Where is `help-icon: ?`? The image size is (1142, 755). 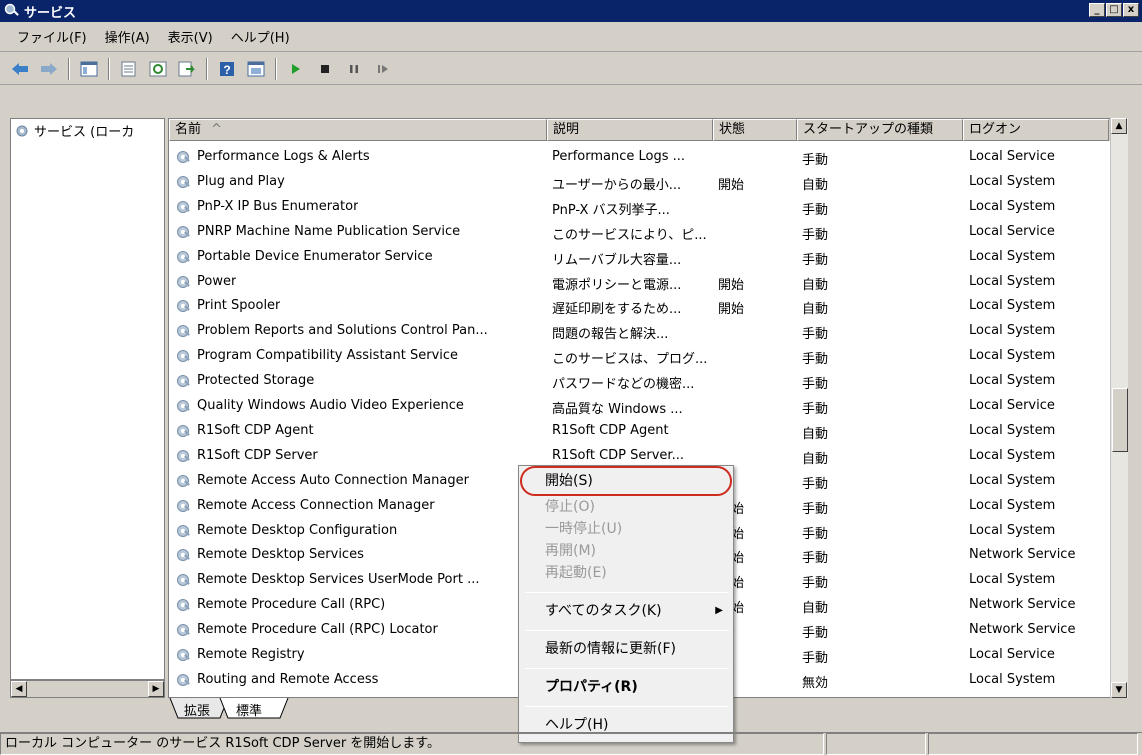 help-icon: ? is located at coordinates (227, 69).